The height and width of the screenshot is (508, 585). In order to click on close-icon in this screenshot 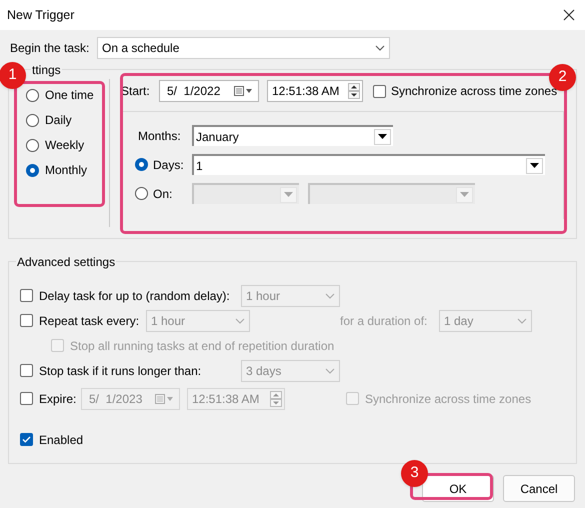, I will do `click(569, 15)`.